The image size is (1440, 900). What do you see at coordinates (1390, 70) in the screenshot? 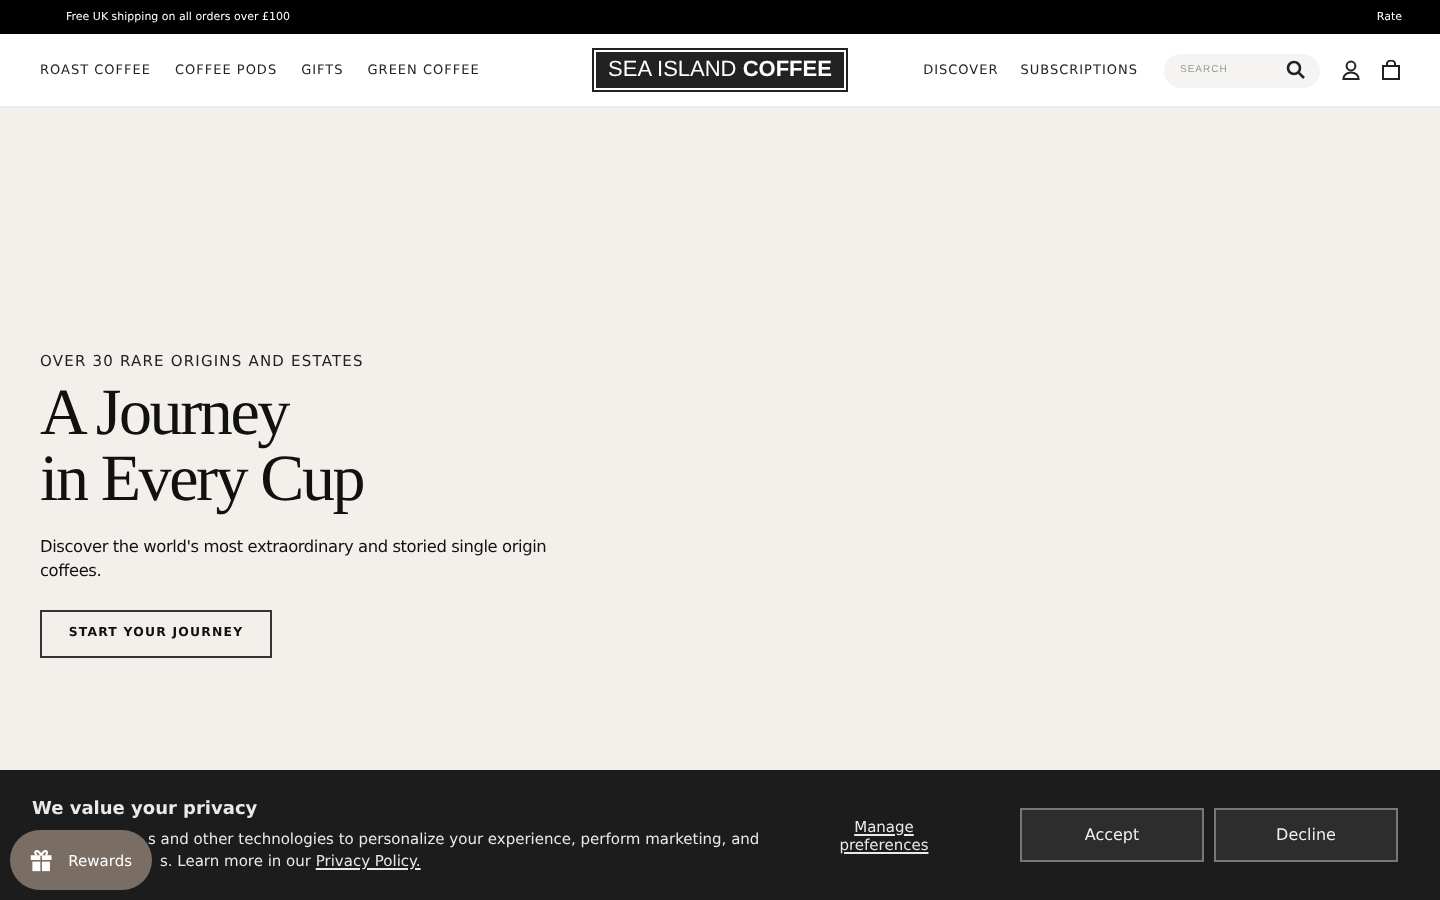
I see `bag-icon` at bounding box center [1390, 70].